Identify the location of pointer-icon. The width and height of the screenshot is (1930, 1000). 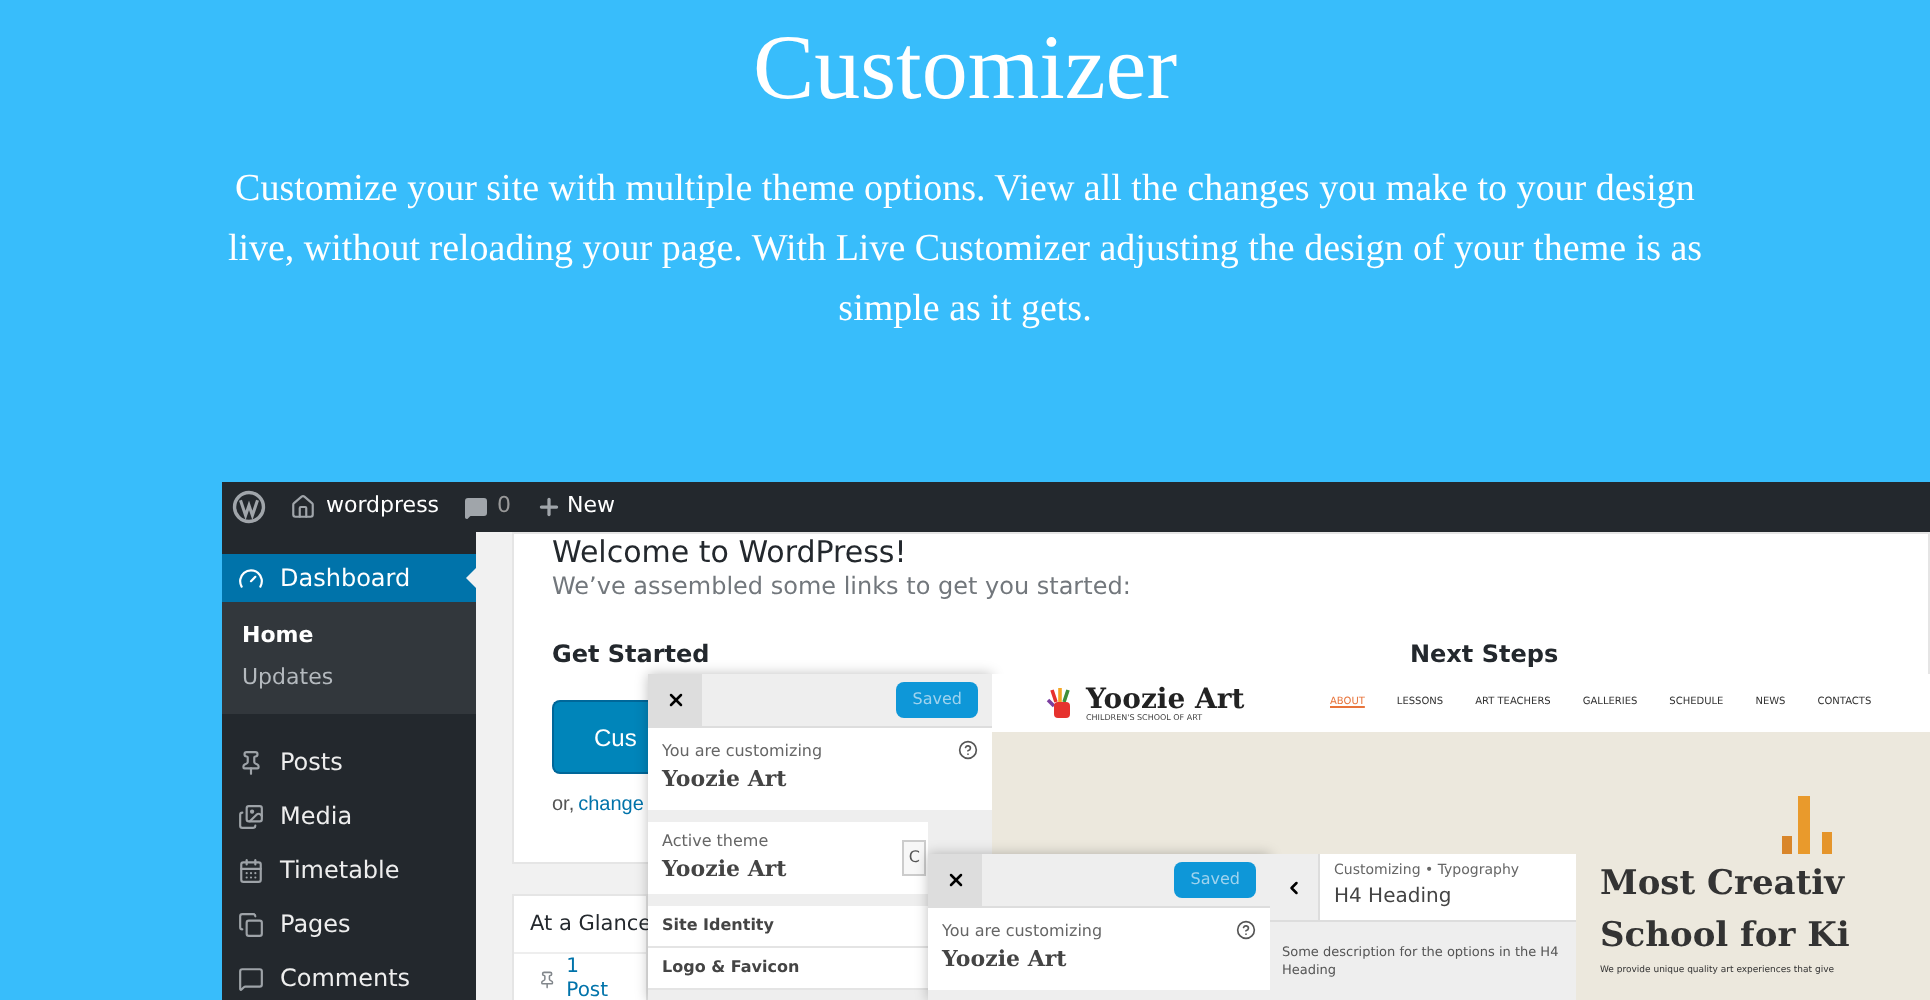
(471, 578).